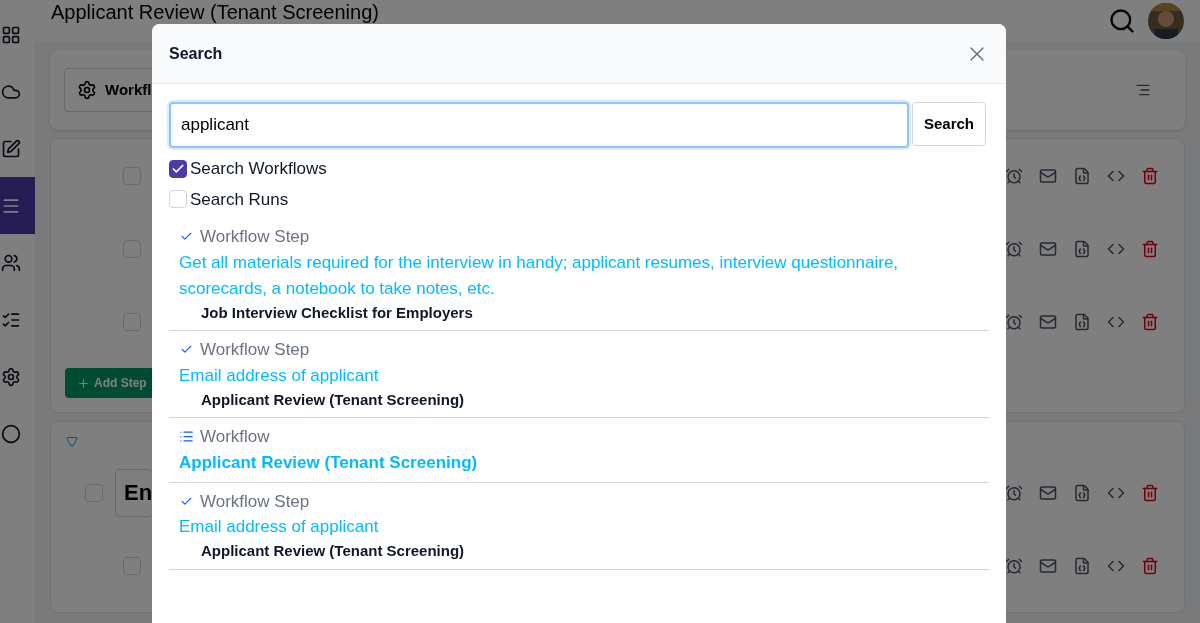 The image size is (1200, 623). I want to click on search-result: Workflow Applicant Review (Tenant Screening), so click(579, 450).